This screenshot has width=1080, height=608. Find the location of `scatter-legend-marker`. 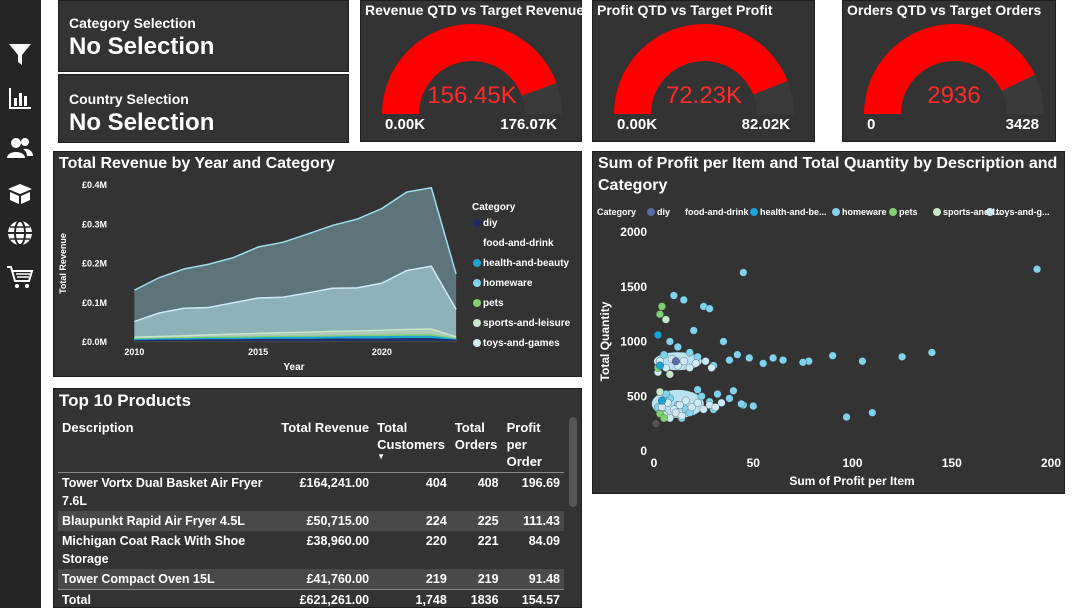

scatter-legend-marker is located at coordinates (754, 212).